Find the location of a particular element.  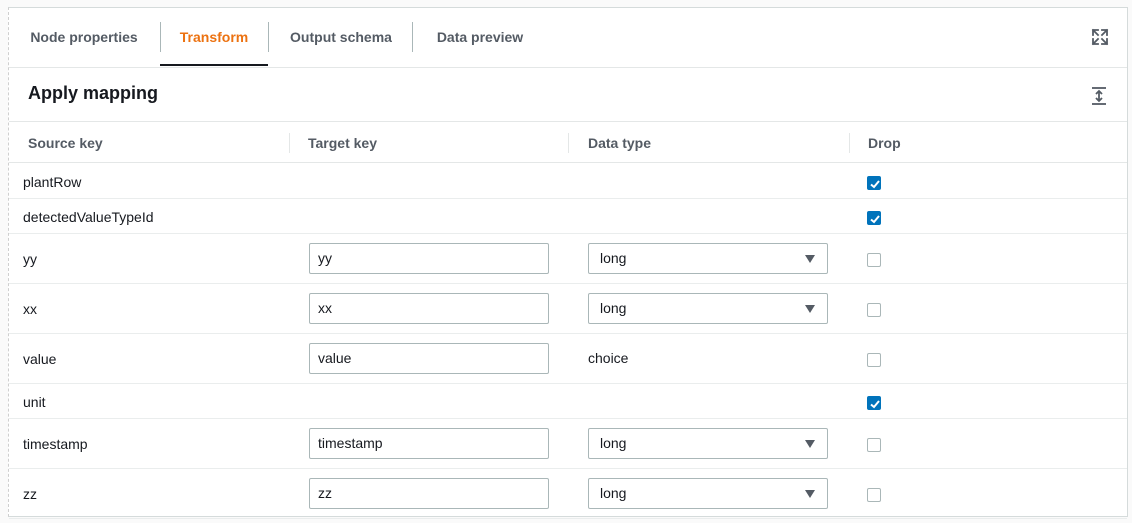

table-row: plantRow is located at coordinates (568, 181).